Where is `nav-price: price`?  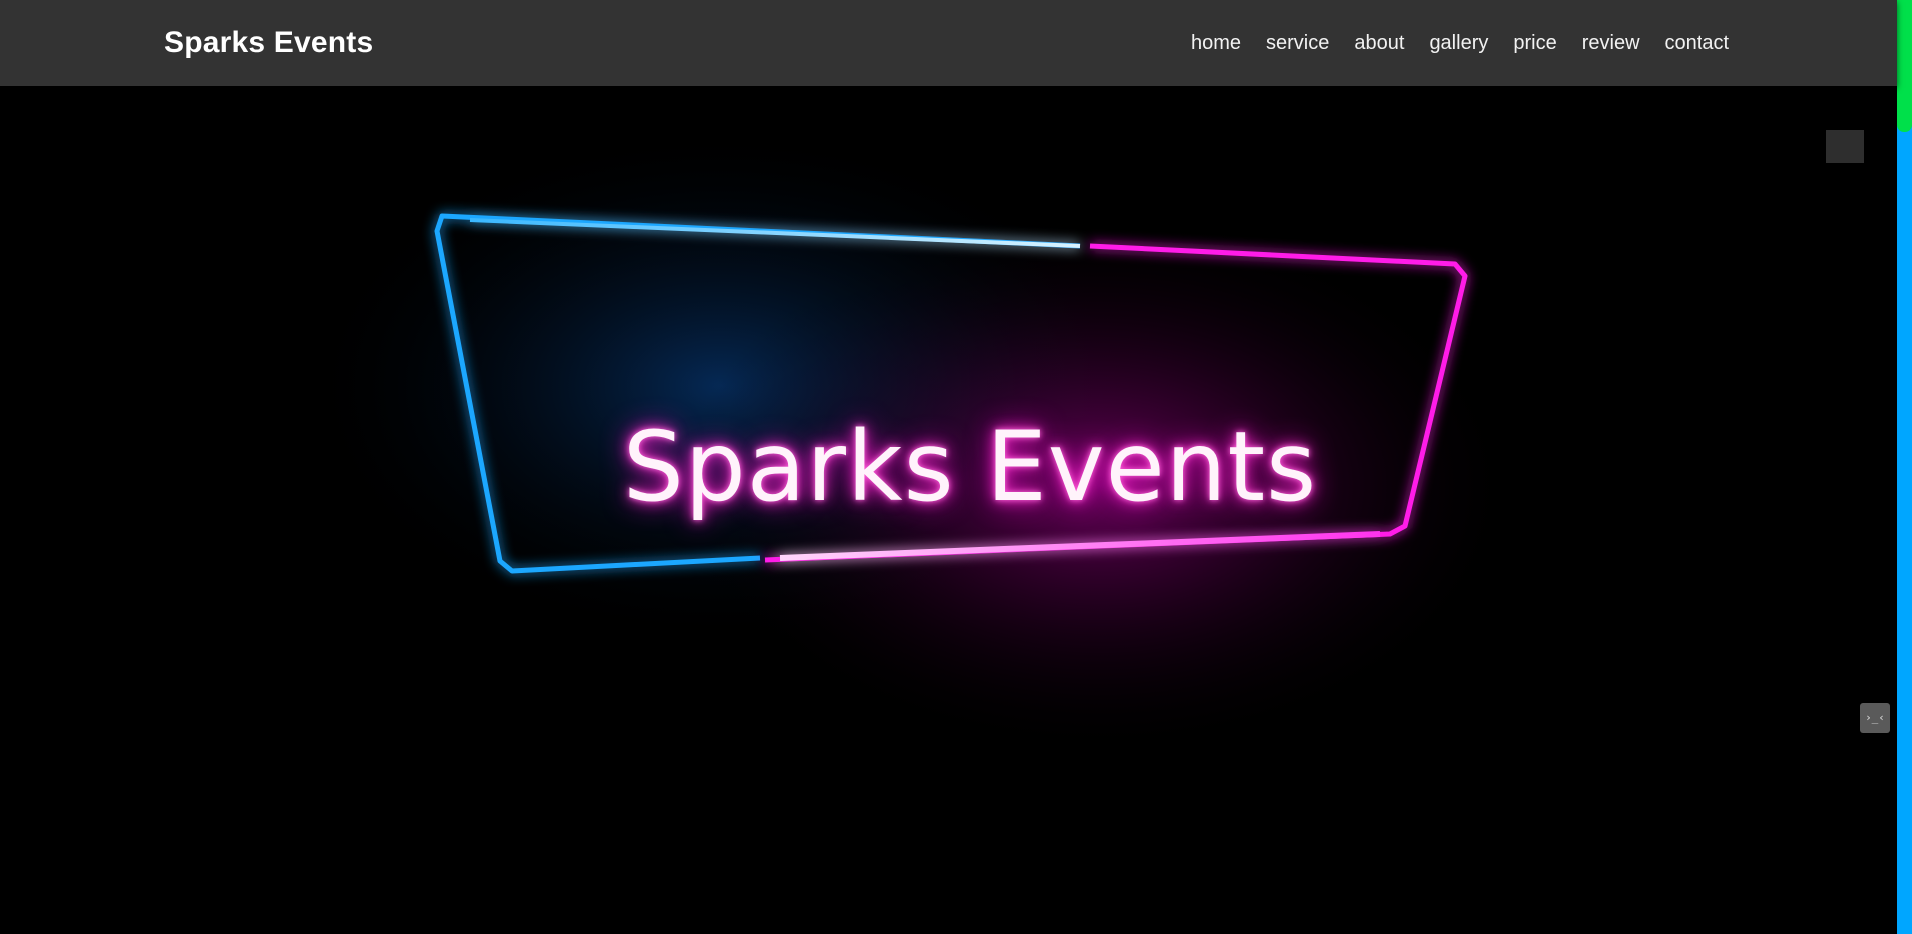
nav-price: price is located at coordinates (1534, 43).